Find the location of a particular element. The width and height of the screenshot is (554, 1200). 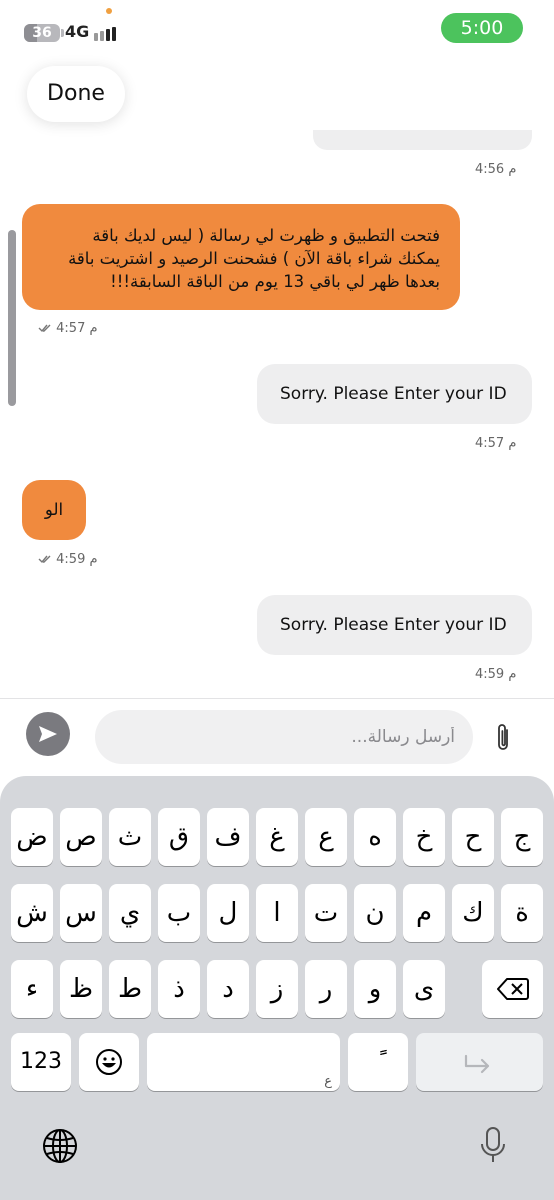

backspace-icon is located at coordinates (513, 989).